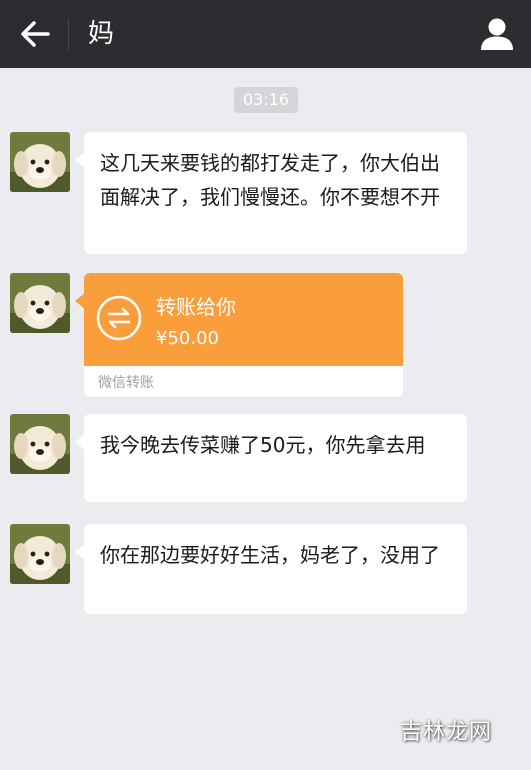 Image resolution: width=531 pixels, height=770 pixels. Describe the element at coordinates (68, 34) in the screenshot. I see `title-divider` at that location.